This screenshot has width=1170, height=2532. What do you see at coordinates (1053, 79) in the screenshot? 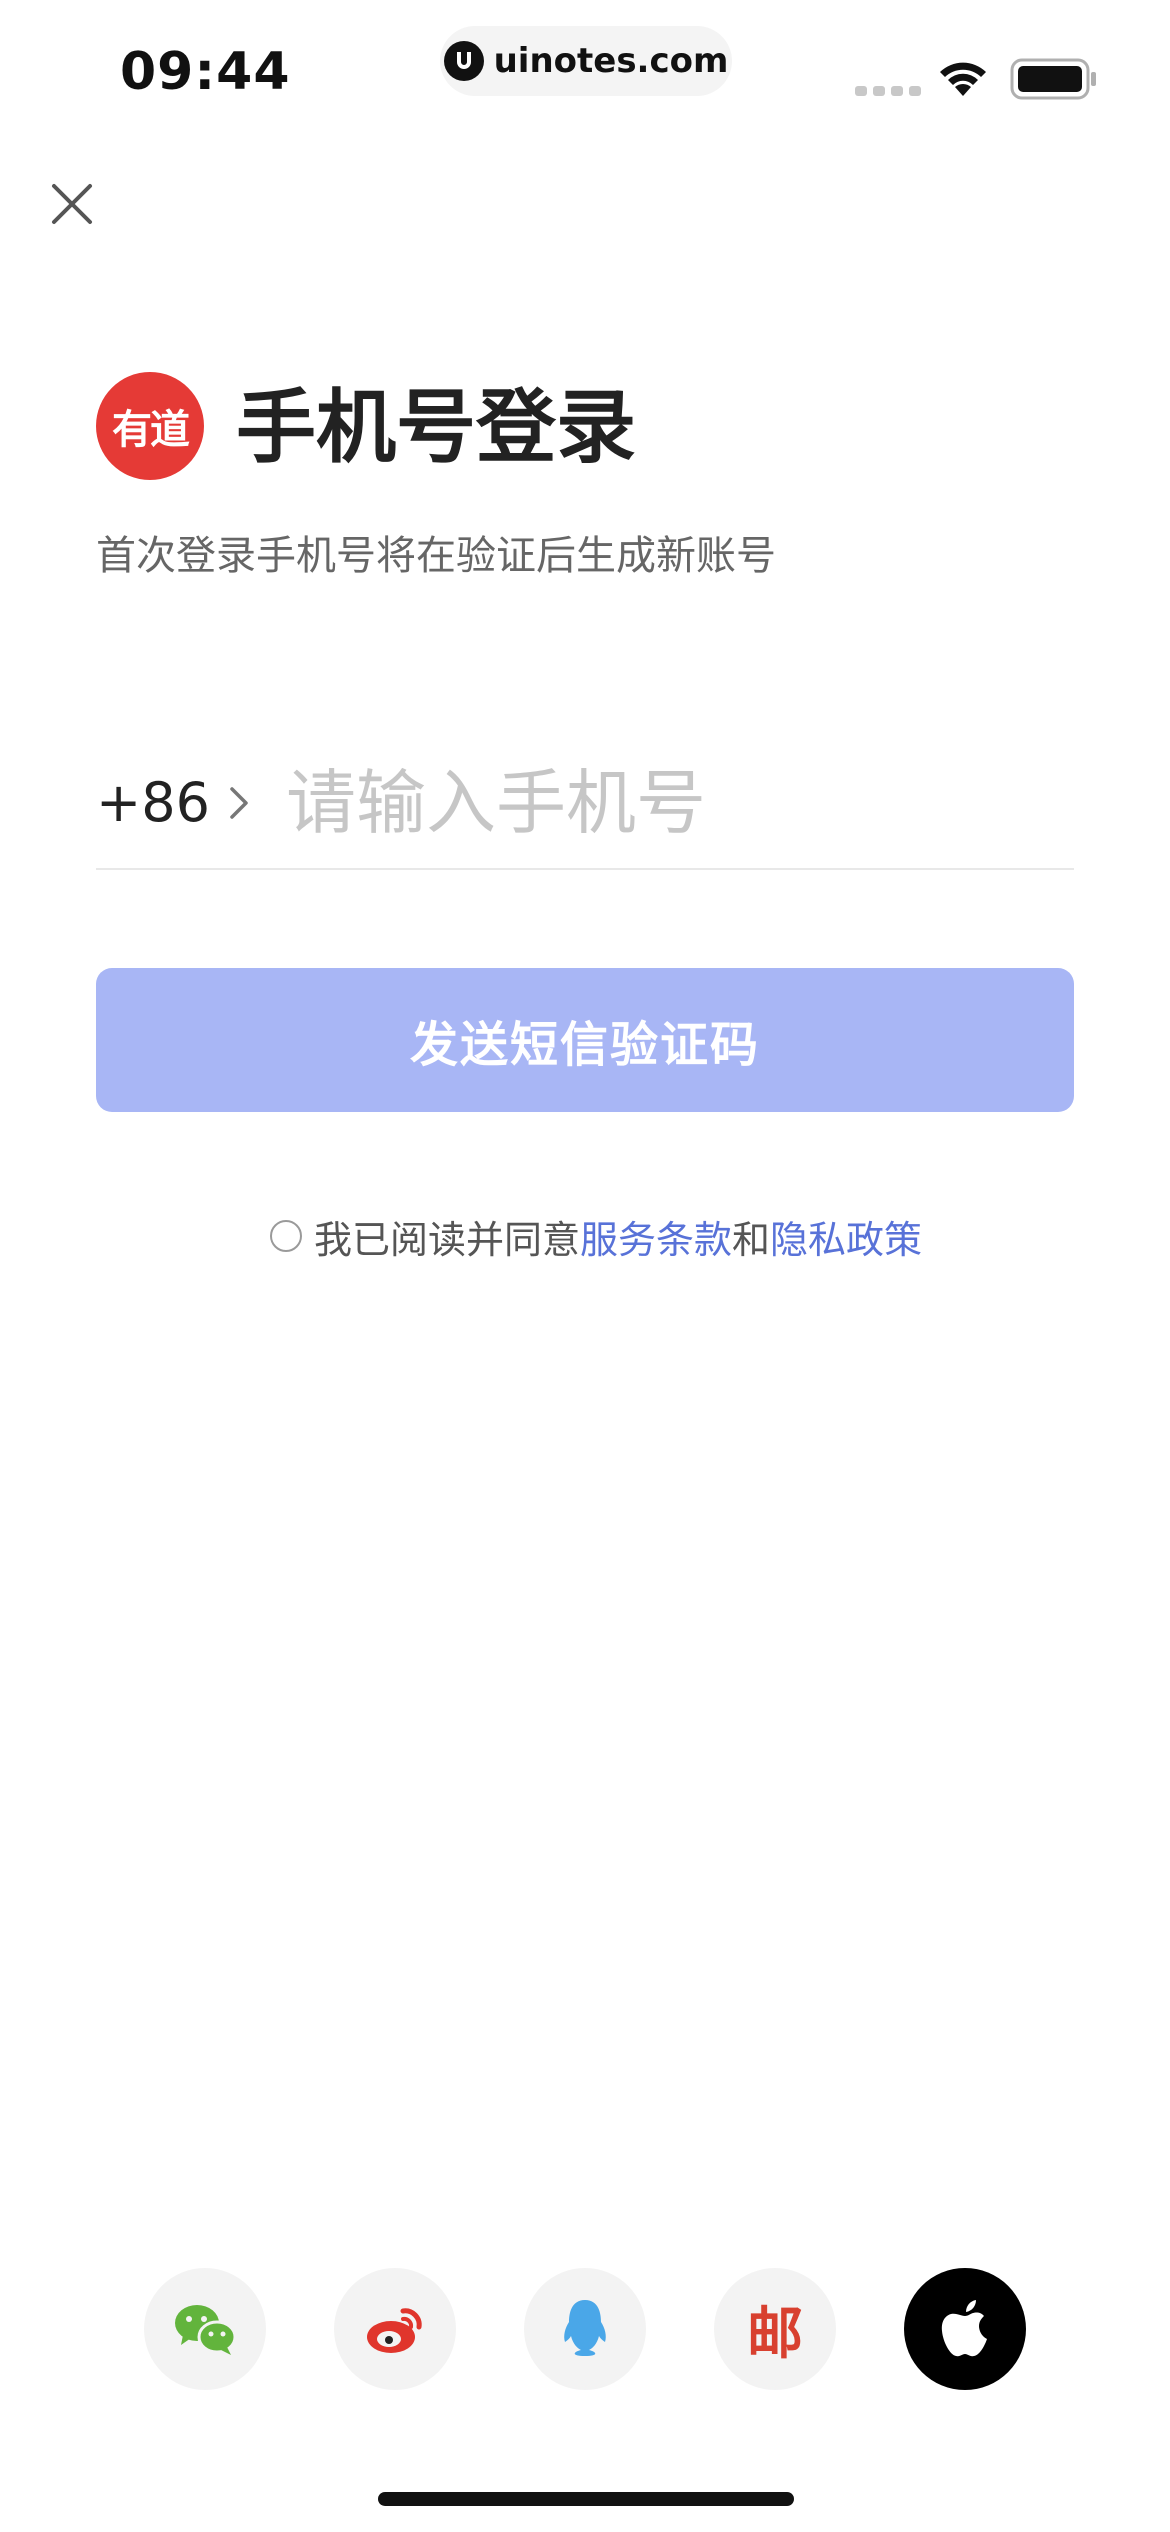
I see `battery-icon` at bounding box center [1053, 79].